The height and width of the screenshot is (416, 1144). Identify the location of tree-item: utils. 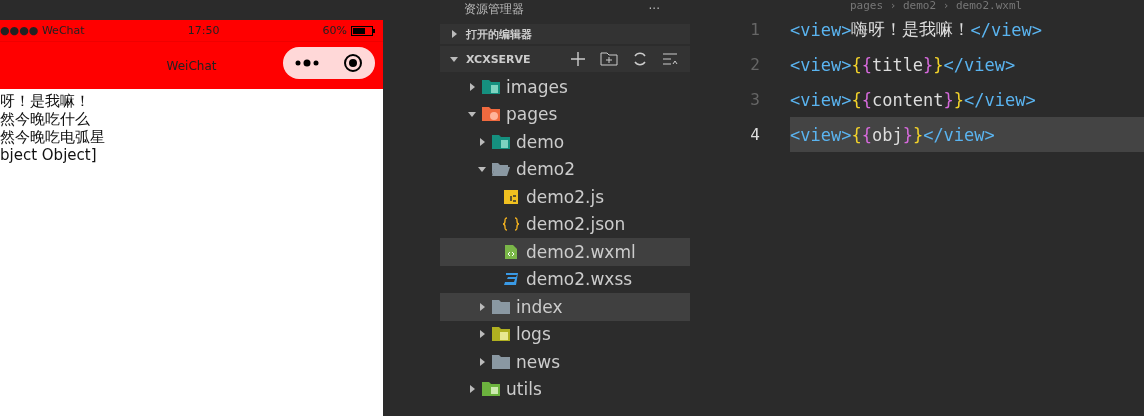
(565, 389).